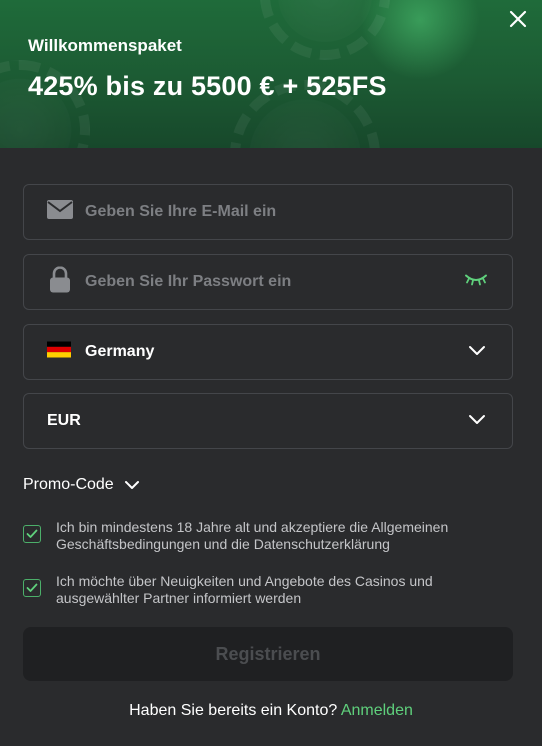 This screenshot has height=746, width=542. Describe the element at coordinates (377, 710) in the screenshot. I see `login-link: Anmelden` at that location.